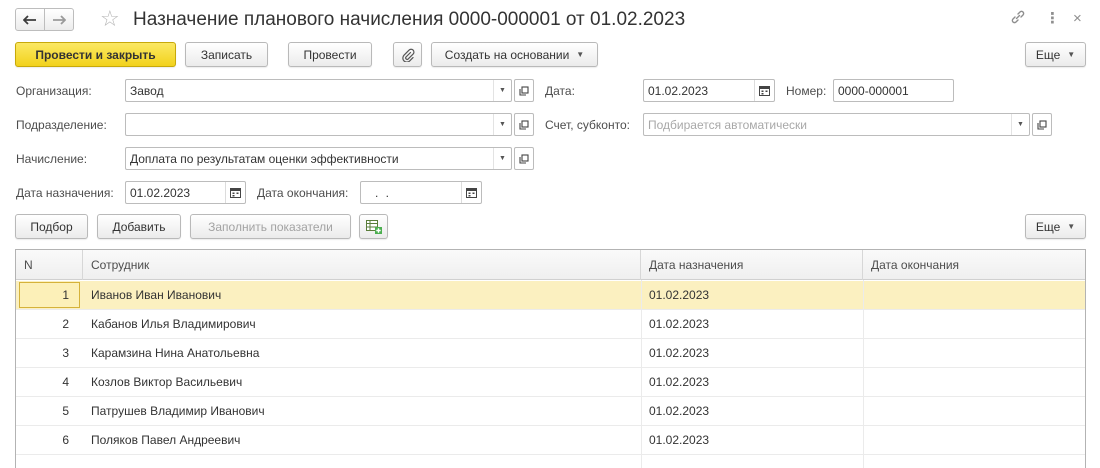  I want to click on back-button, so click(30, 19).